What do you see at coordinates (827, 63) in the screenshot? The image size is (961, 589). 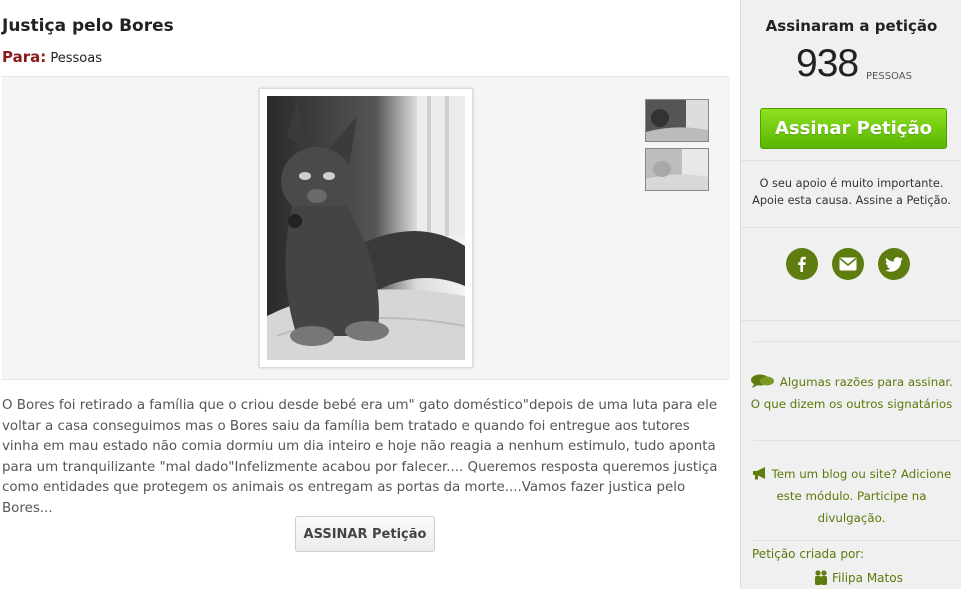 I see `signature-count: 938` at bounding box center [827, 63].